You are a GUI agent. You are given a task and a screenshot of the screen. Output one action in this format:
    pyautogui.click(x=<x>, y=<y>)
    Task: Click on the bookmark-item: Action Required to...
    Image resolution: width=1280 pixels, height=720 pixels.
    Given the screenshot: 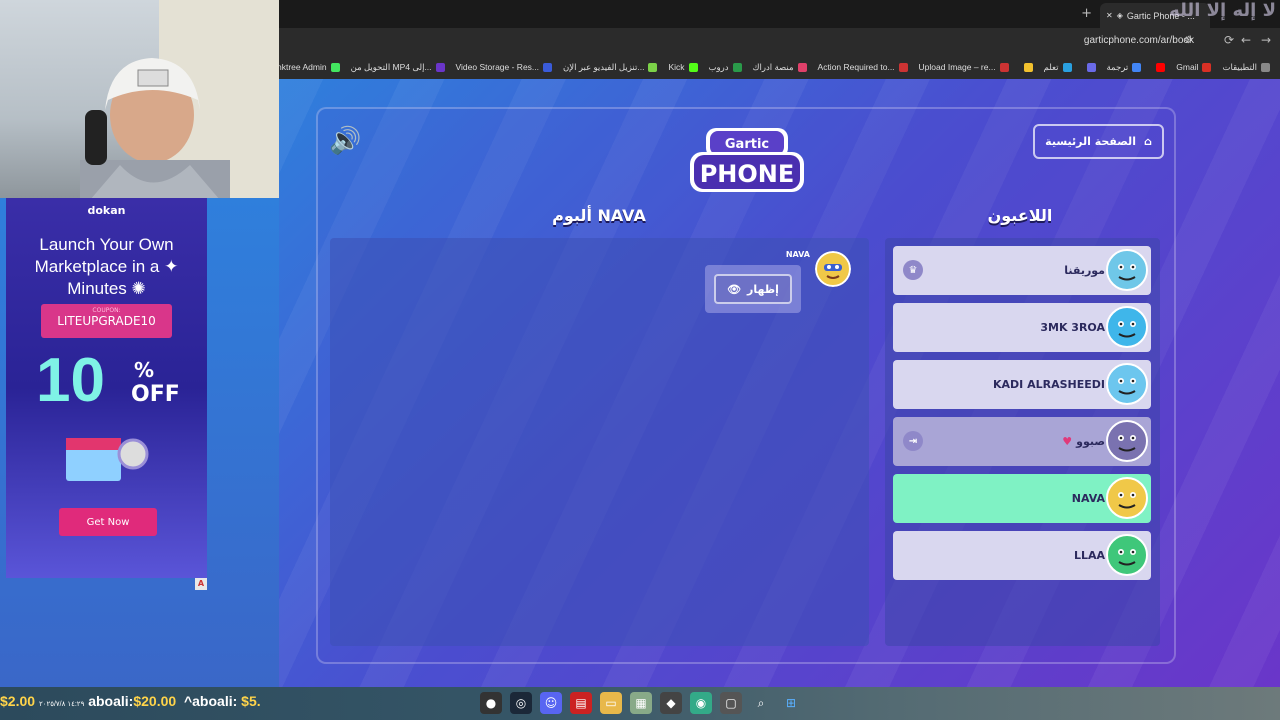 What is the action you would take?
    pyautogui.click(x=863, y=67)
    